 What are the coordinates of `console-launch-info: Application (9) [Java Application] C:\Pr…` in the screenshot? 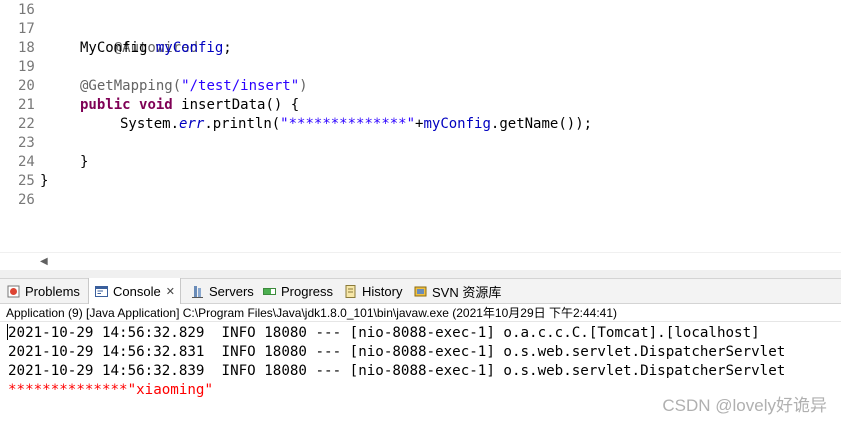 It's located at (420, 313).